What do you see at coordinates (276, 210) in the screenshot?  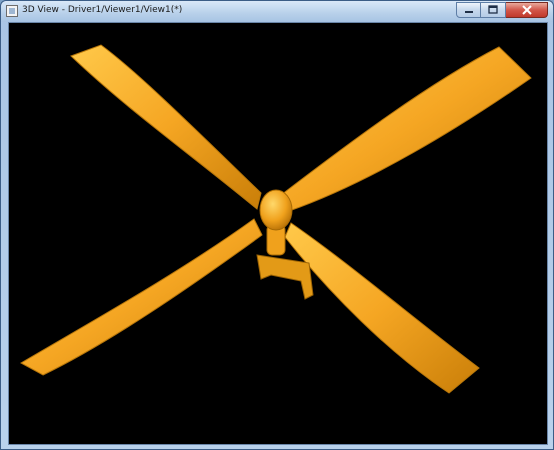 I see `hub-spinner` at bounding box center [276, 210].